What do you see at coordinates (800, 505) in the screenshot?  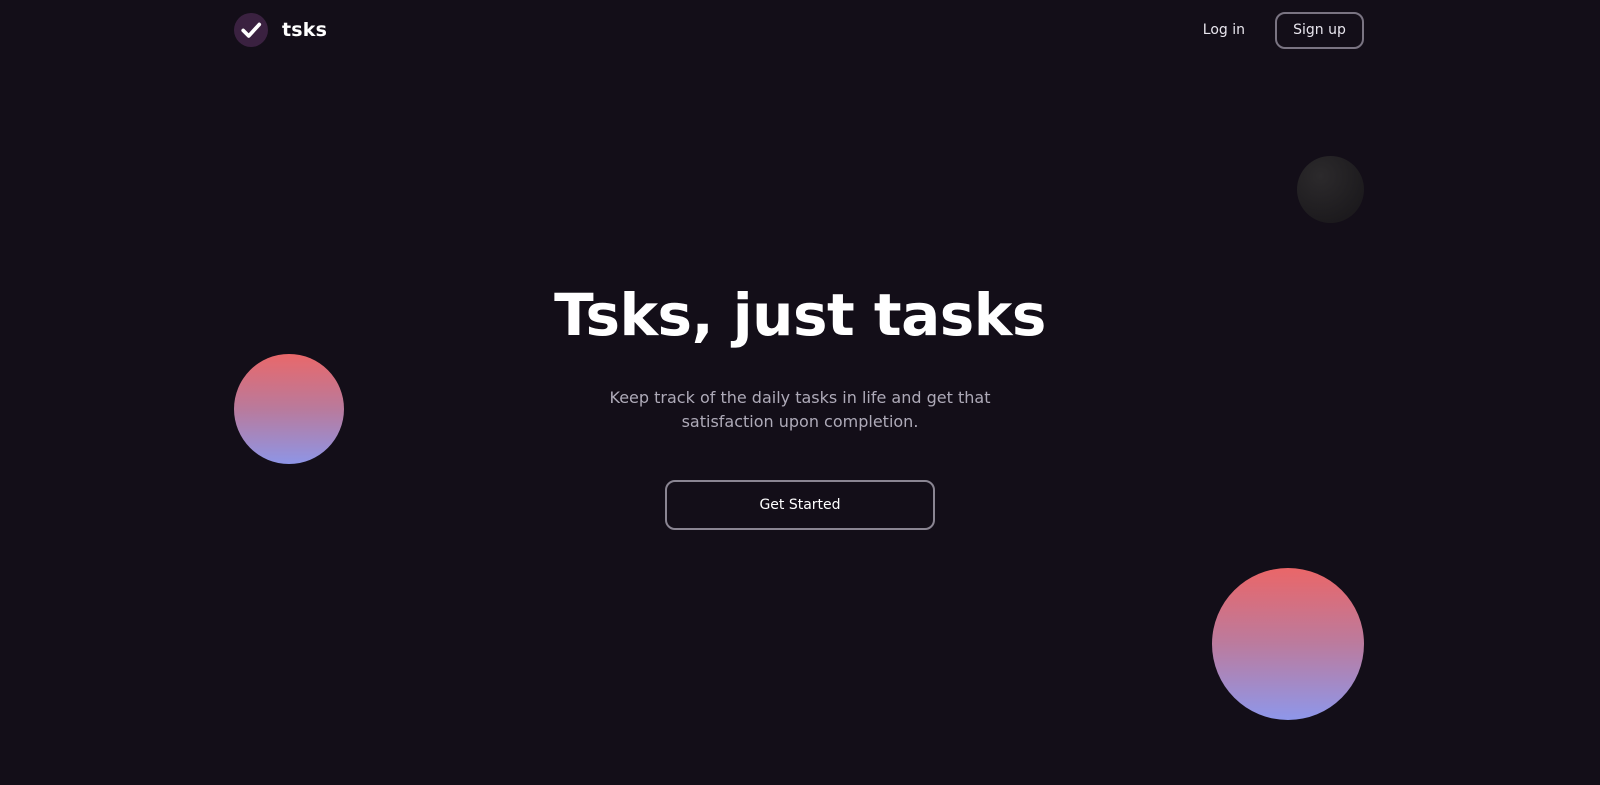 I see `get-started-button: Get Started` at bounding box center [800, 505].